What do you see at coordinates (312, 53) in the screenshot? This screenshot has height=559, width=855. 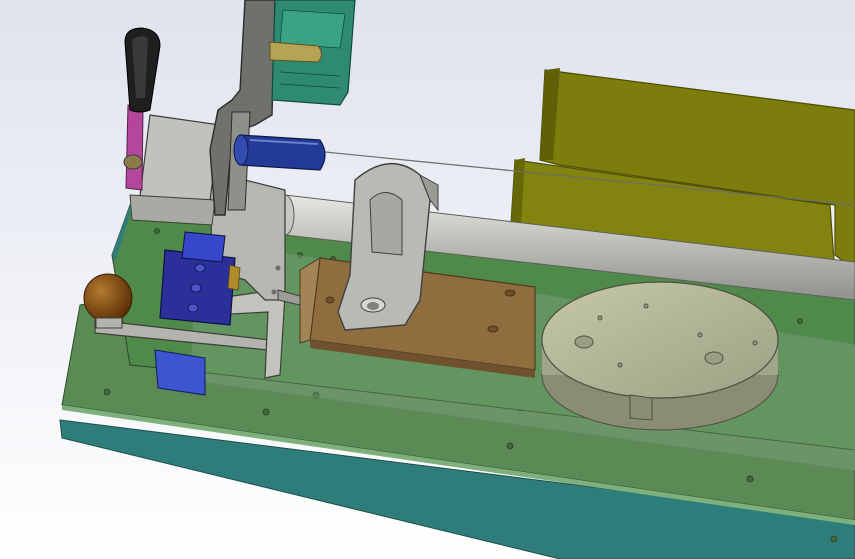 I see `teal-block-icon` at bounding box center [312, 53].